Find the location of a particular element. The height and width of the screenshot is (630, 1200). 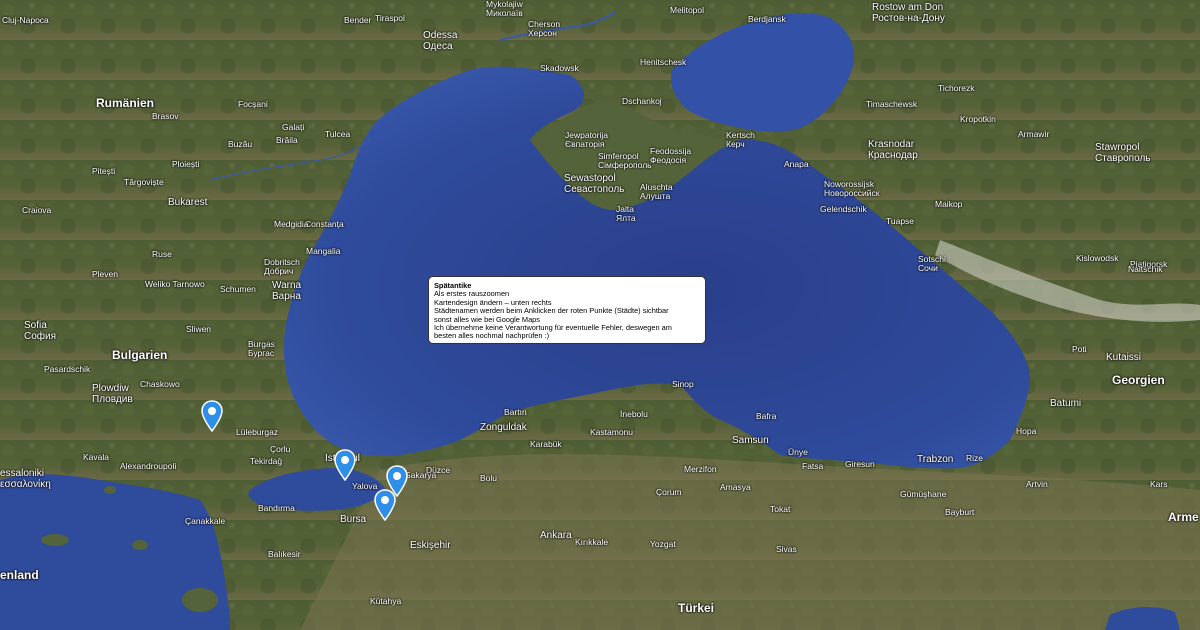

info-line: besten alles nochmal nachprüfen :) is located at coordinates (492, 336).